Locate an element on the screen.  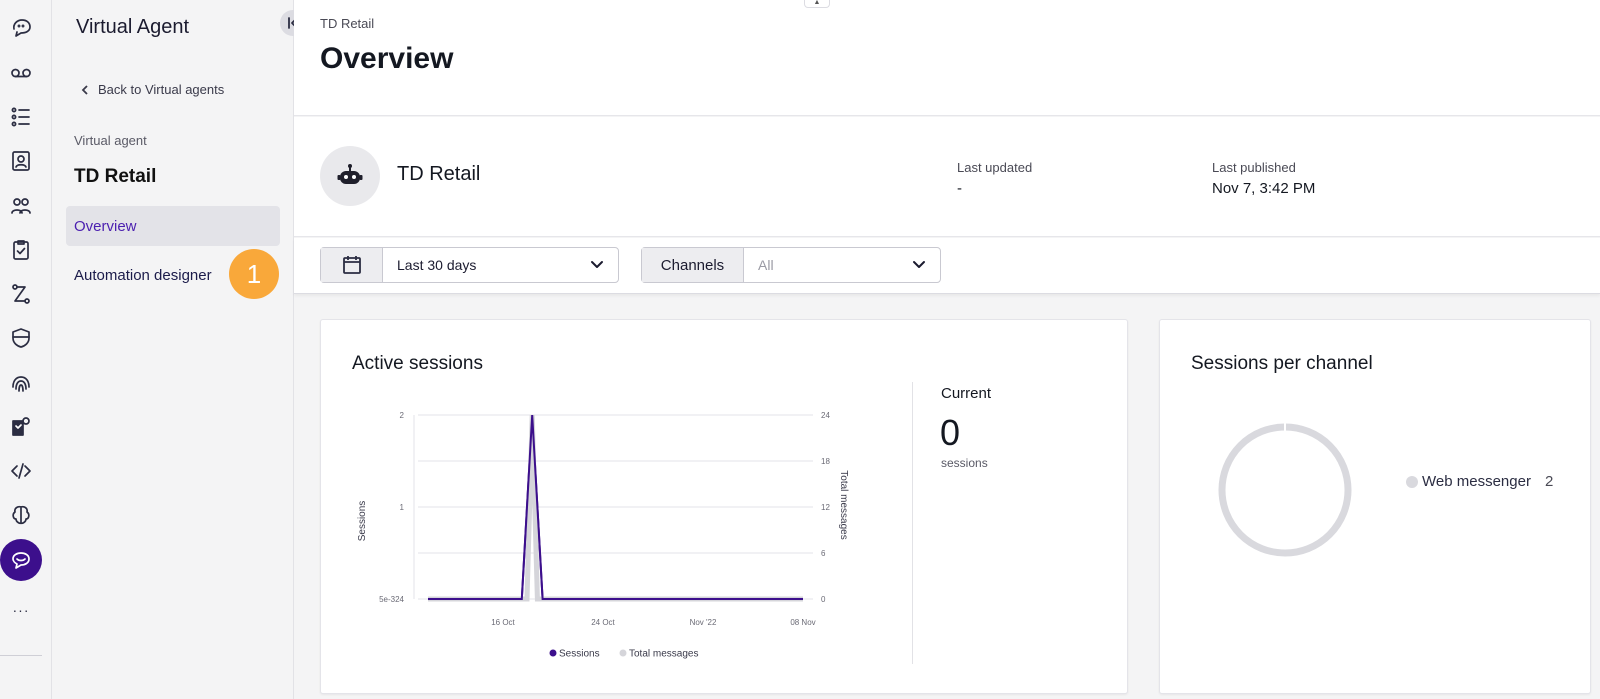
sessions-per-channel-card: Sessions per channel Web messenger 2 is located at coordinates (1375, 506).